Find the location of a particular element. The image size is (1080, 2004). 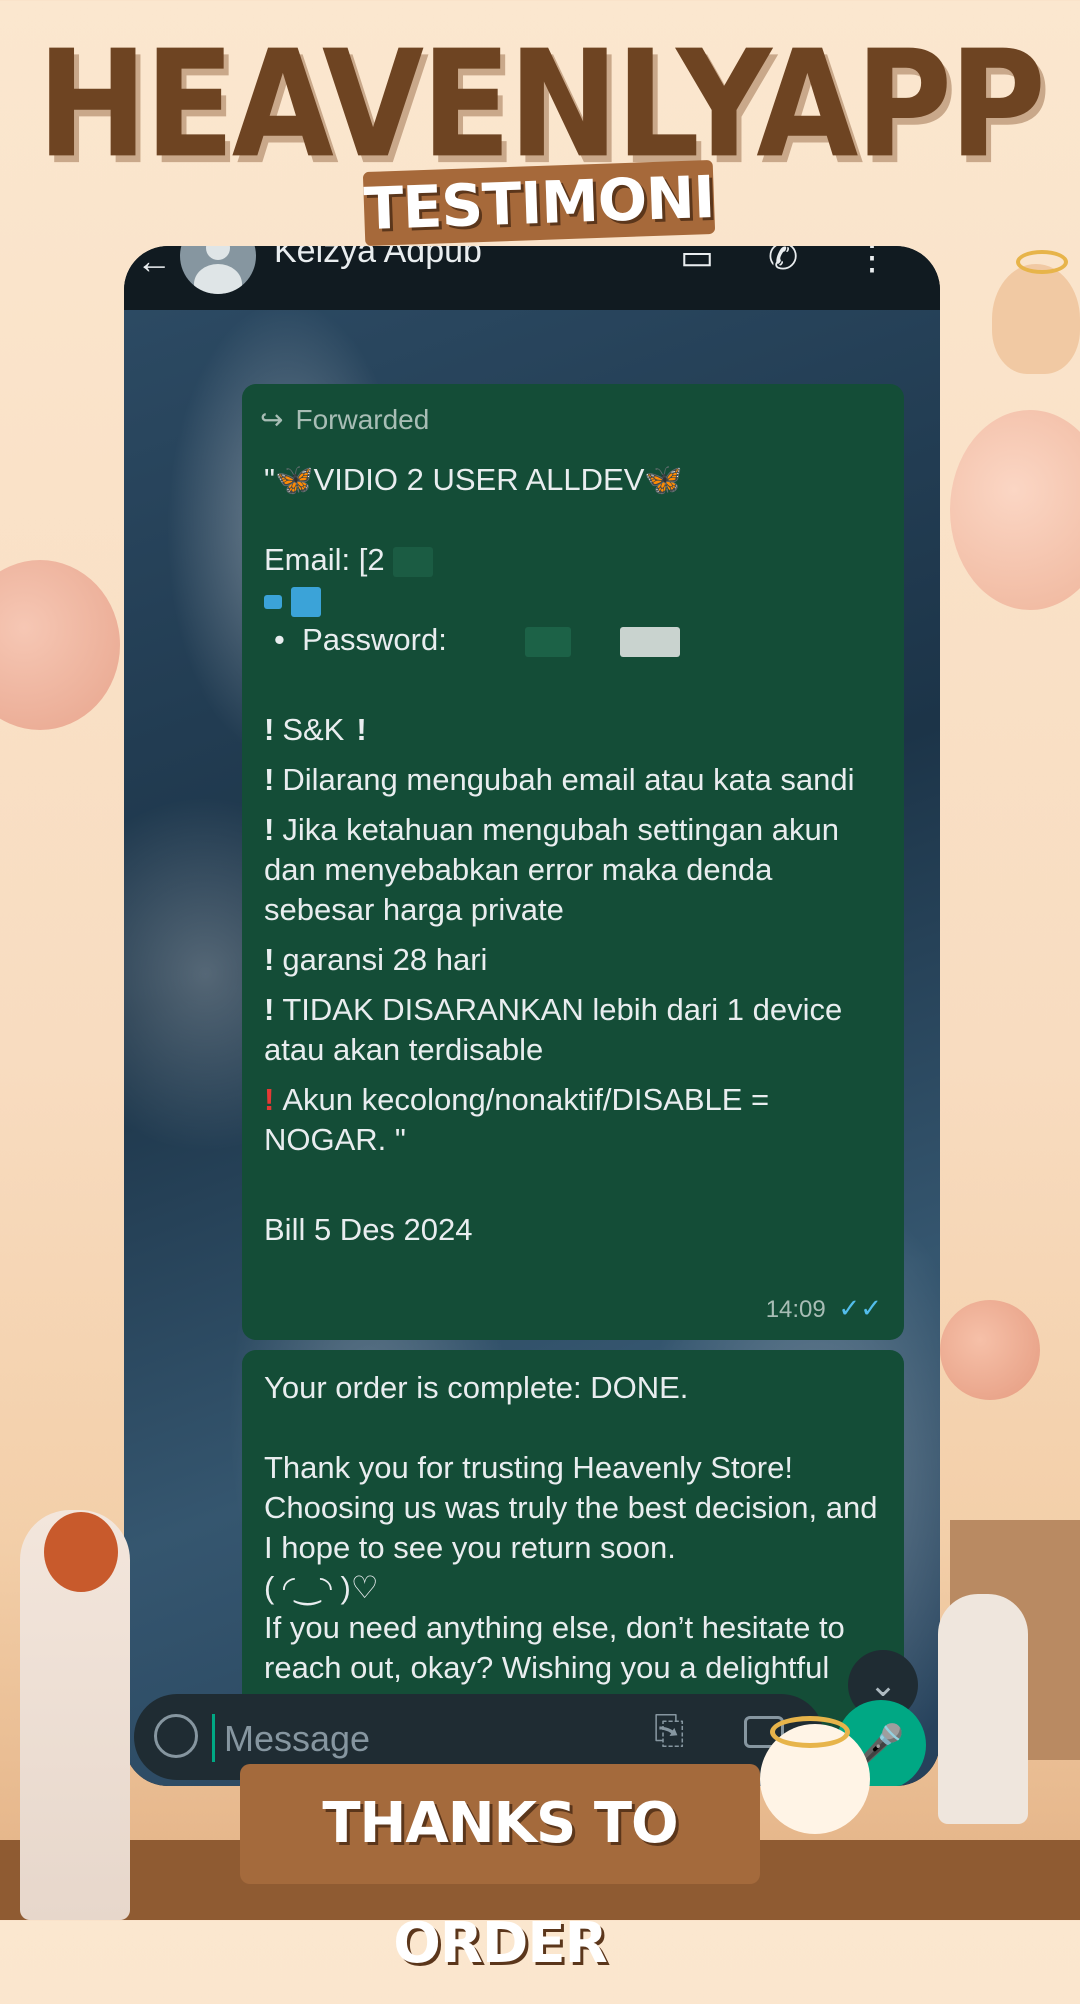

video-call-icon: ▭ is located at coordinates (697, 262).